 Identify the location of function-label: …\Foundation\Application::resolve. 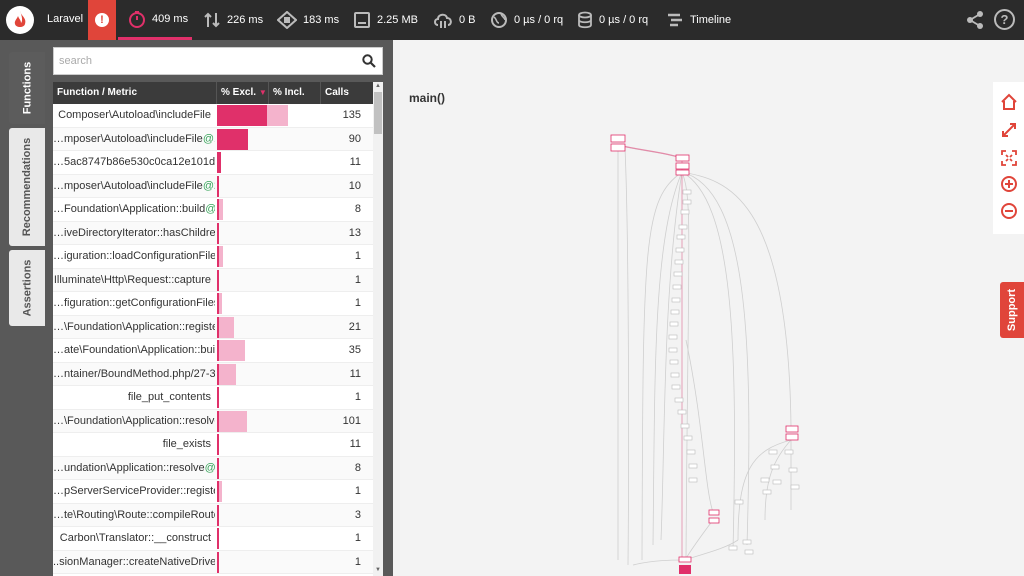
(134, 420).